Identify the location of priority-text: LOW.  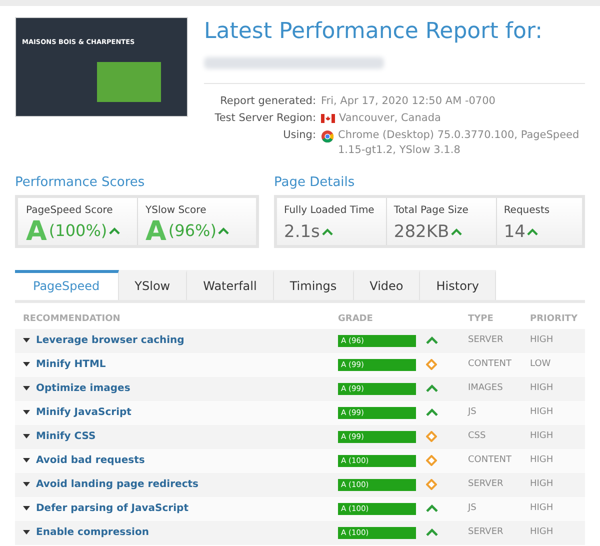
(540, 364).